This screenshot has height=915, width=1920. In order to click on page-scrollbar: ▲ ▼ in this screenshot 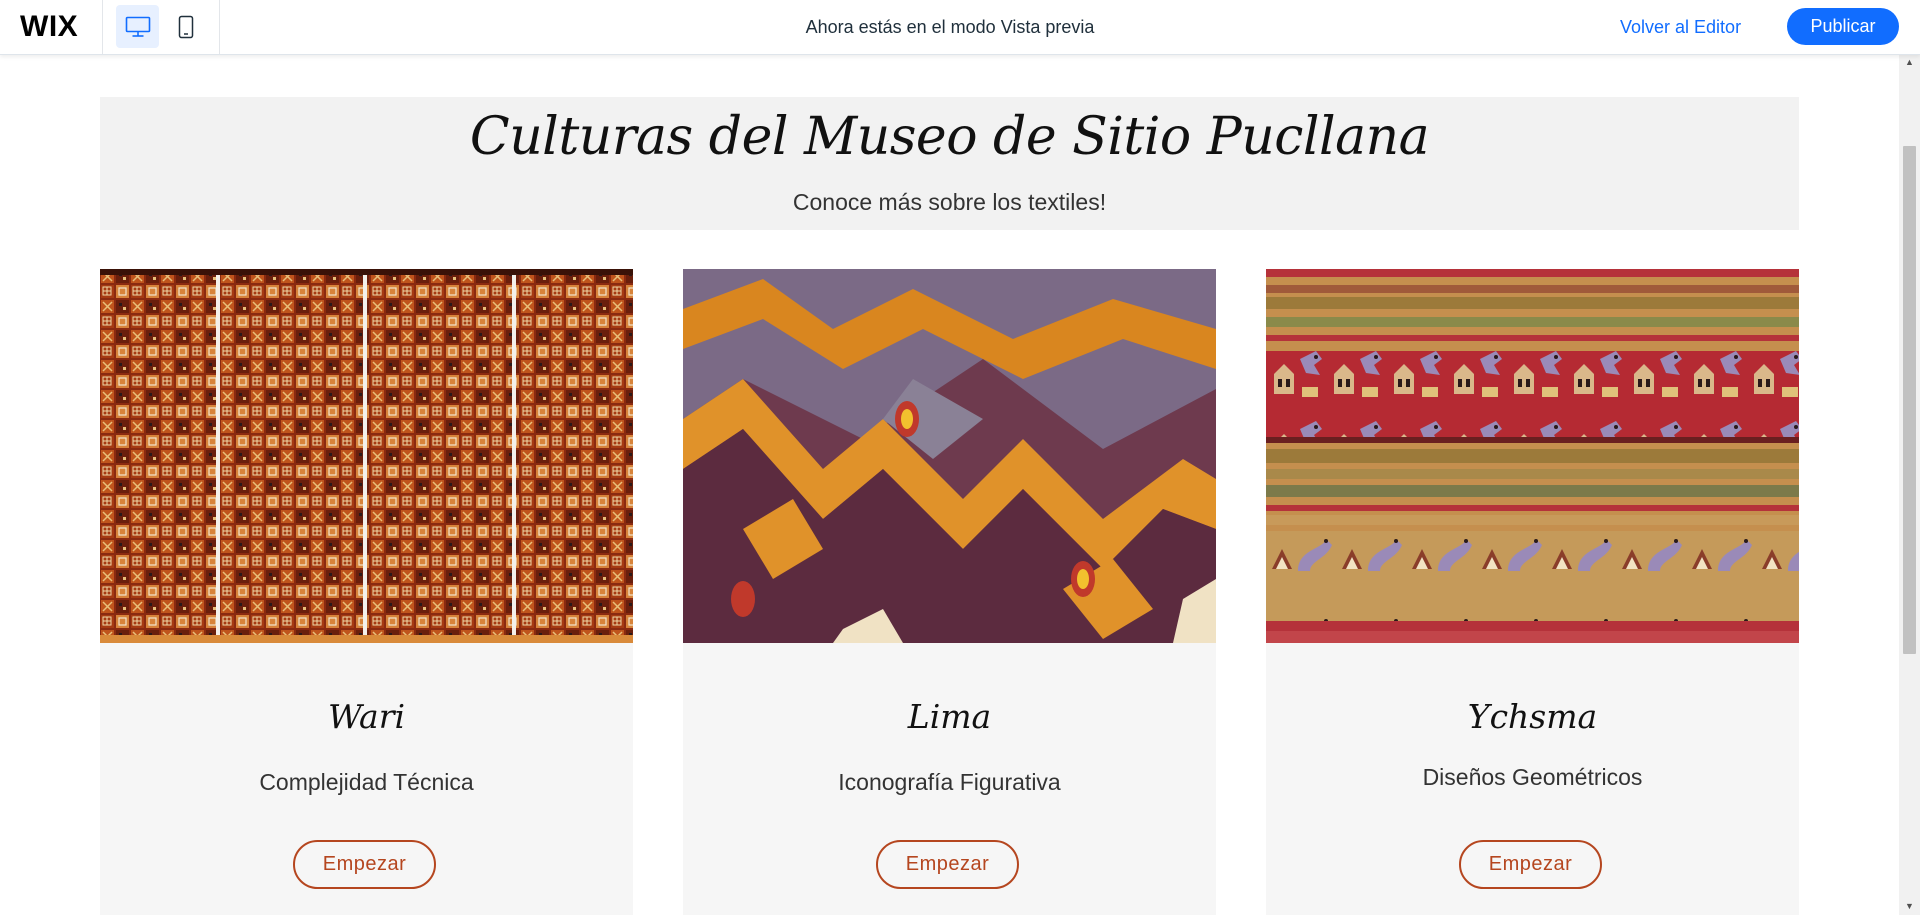, I will do `click(1909, 484)`.